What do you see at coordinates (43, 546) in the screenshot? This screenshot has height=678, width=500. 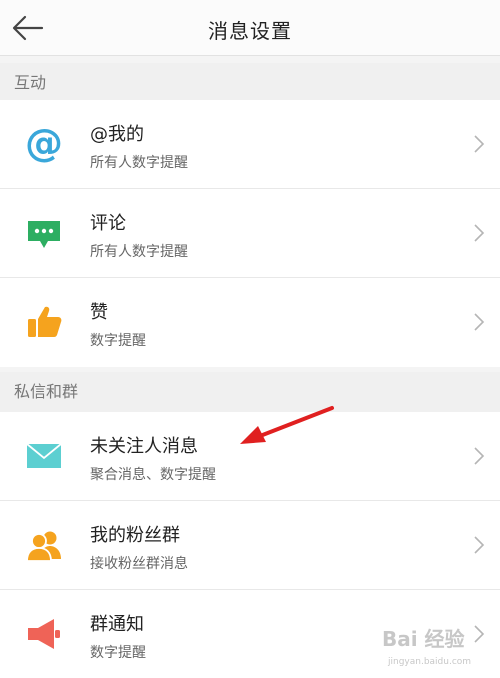 I see `fans-group-icon` at bounding box center [43, 546].